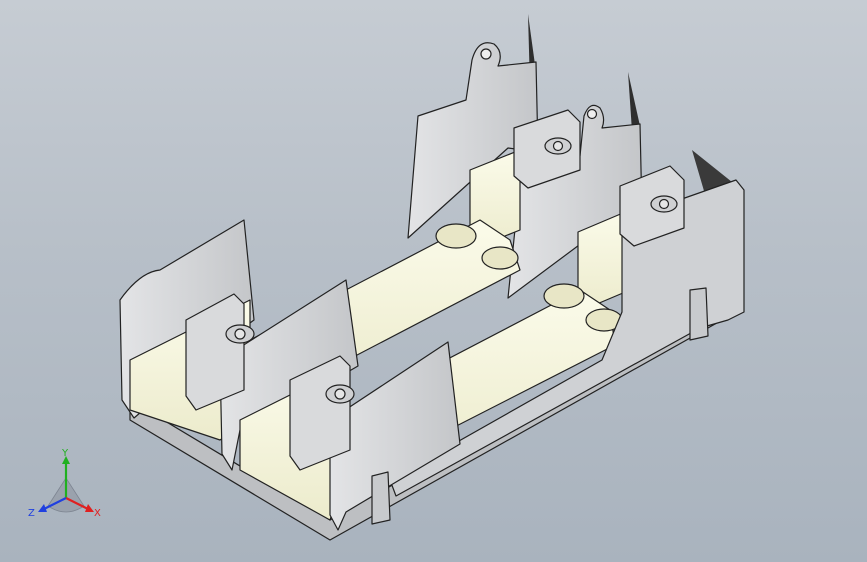 This screenshot has height=562, width=867. What do you see at coordinates (592, 114) in the screenshot?
I see `mounting-hole-right` at bounding box center [592, 114].